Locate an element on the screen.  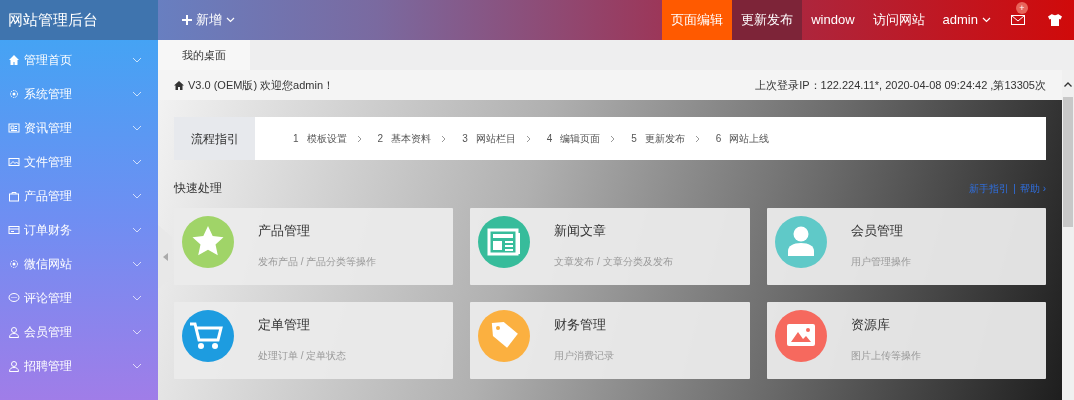
nav-link: 页面编辑 is located at coordinates (697, 20).